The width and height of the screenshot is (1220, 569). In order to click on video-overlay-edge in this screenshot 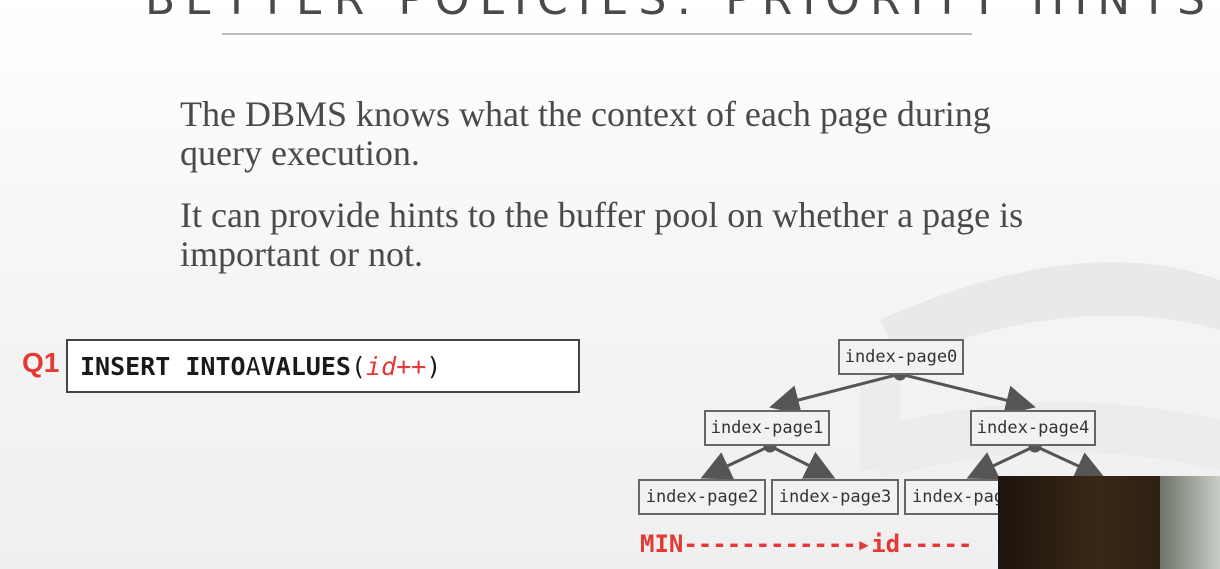, I will do `click(1190, 522)`.